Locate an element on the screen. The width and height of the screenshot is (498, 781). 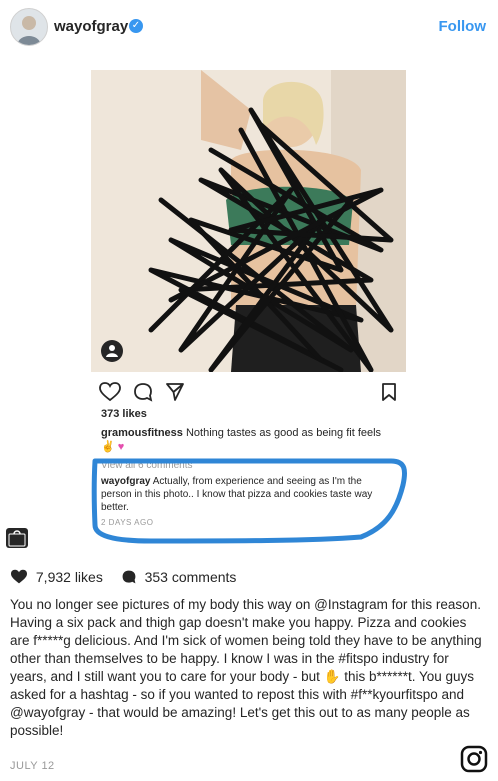
likes-count: 7,932 likes is located at coordinates (69, 577).